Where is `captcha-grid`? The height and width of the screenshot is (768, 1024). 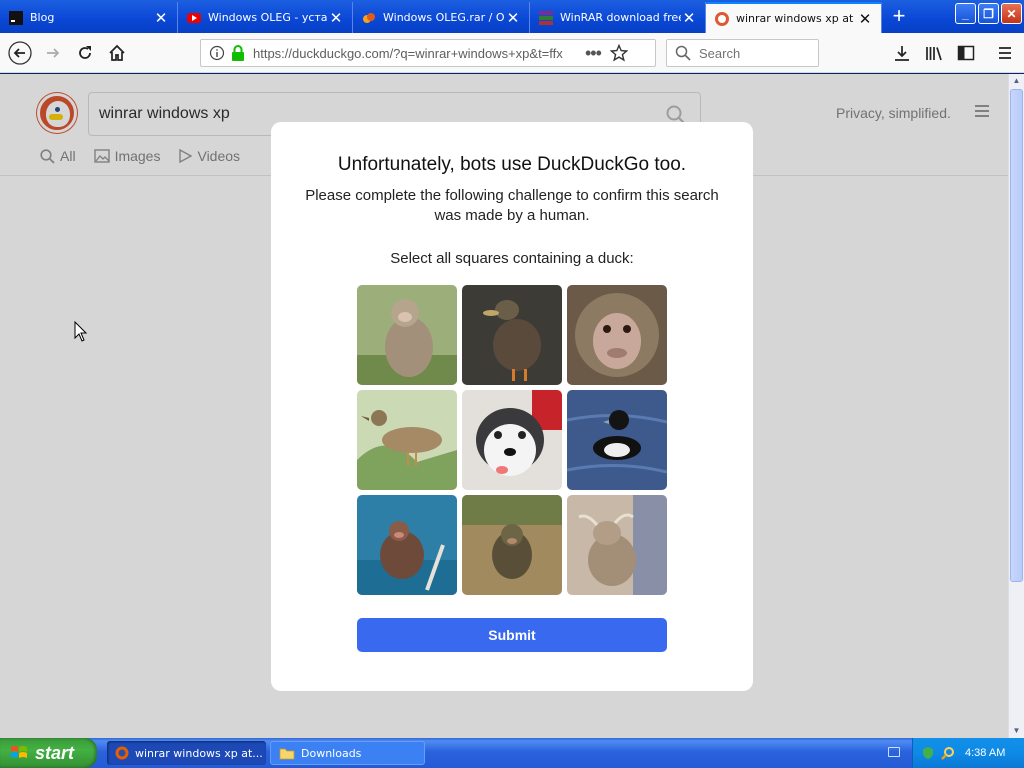
captcha-grid is located at coordinates (512, 440).